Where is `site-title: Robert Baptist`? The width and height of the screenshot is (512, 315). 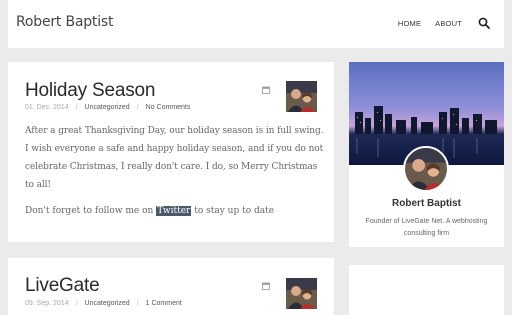 site-title: Robert Baptist is located at coordinates (64, 22).